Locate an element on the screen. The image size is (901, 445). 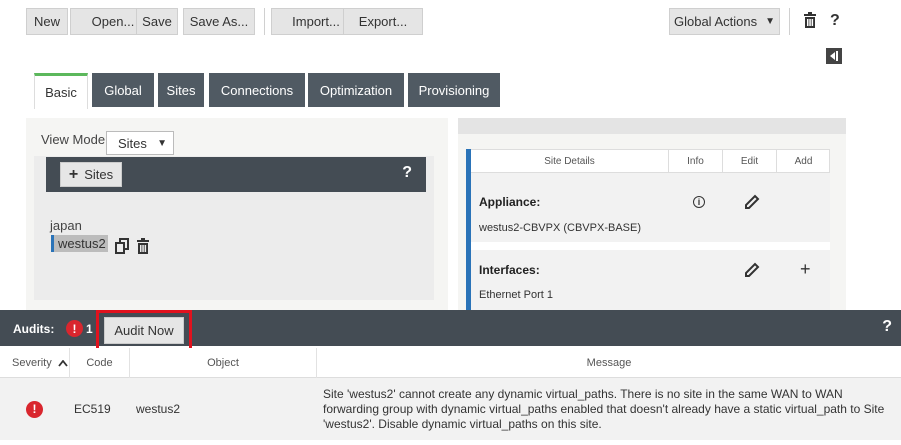
interfaces-value: Ethernet Port 1 is located at coordinates (516, 295).